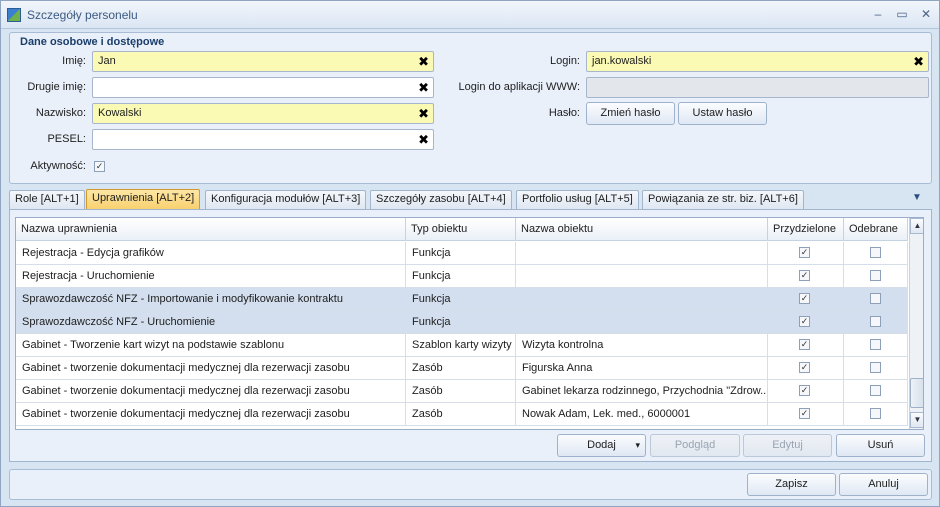 This screenshot has height=507, width=940. Describe the element at coordinates (423, 139) in the screenshot. I see `clear-pesel-icon: ✖` at that location.